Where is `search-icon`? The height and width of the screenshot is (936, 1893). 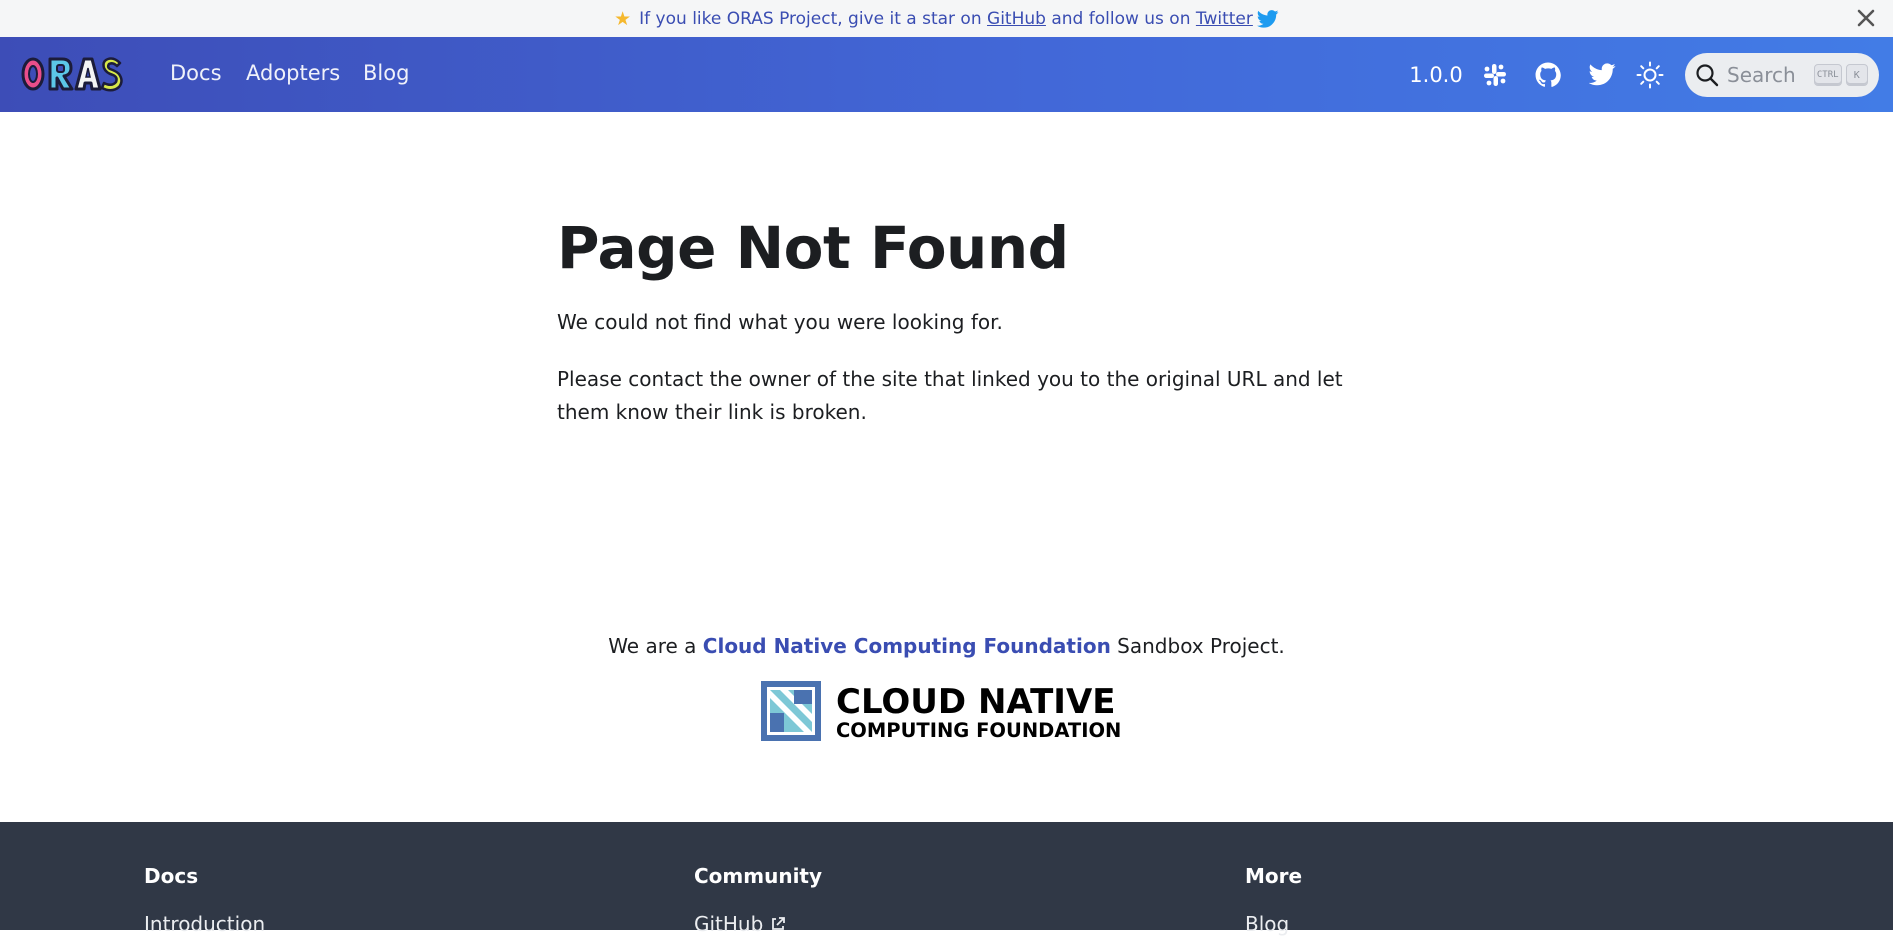 search-icon is located at coordinates (1707, 75).